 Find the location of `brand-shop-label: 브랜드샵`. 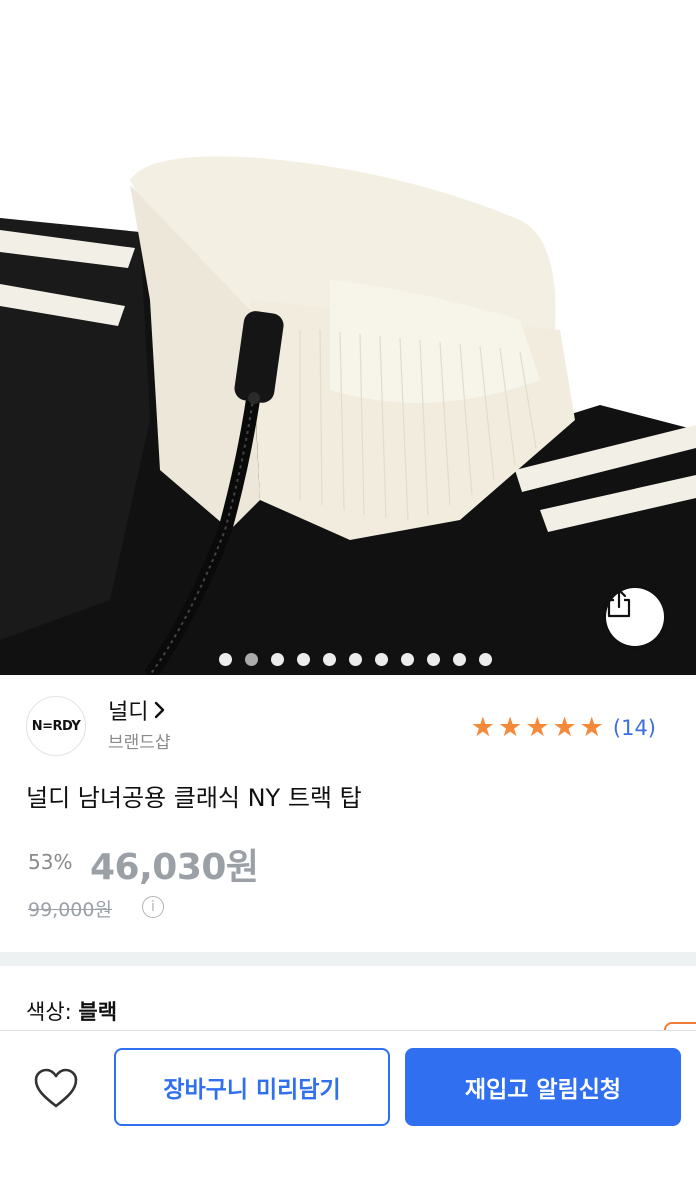

brand-shop-label: 브랜드샵 is located at coordinates (139, 743).